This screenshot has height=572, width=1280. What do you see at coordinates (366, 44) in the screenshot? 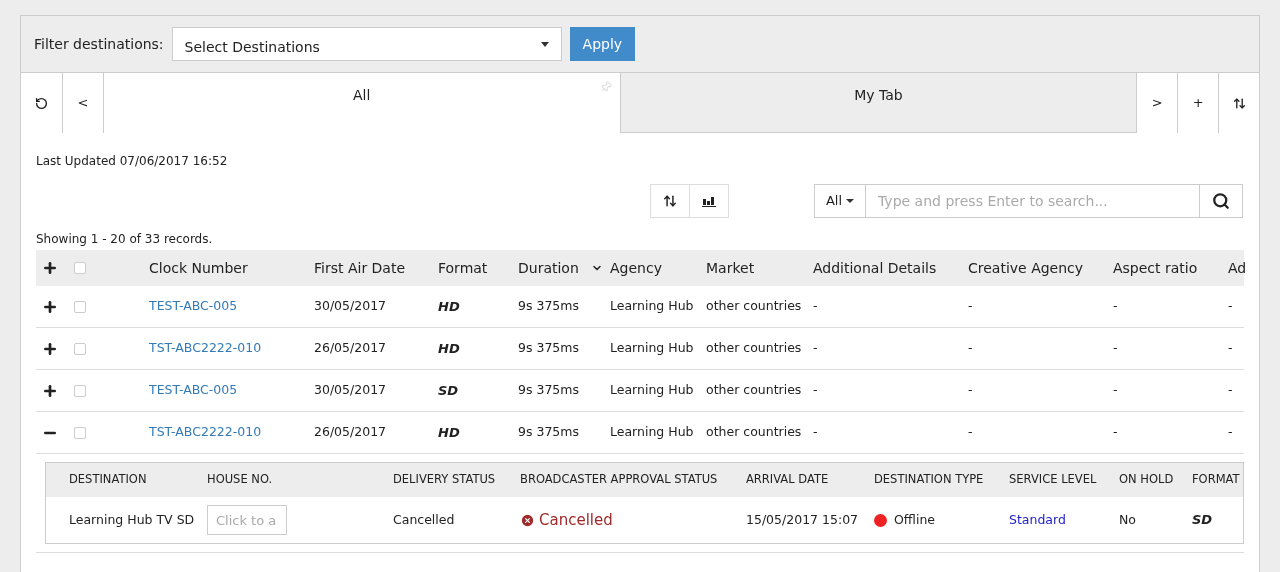
I see `destinations-select: Select Destinations` at bounding box center [366, 44].